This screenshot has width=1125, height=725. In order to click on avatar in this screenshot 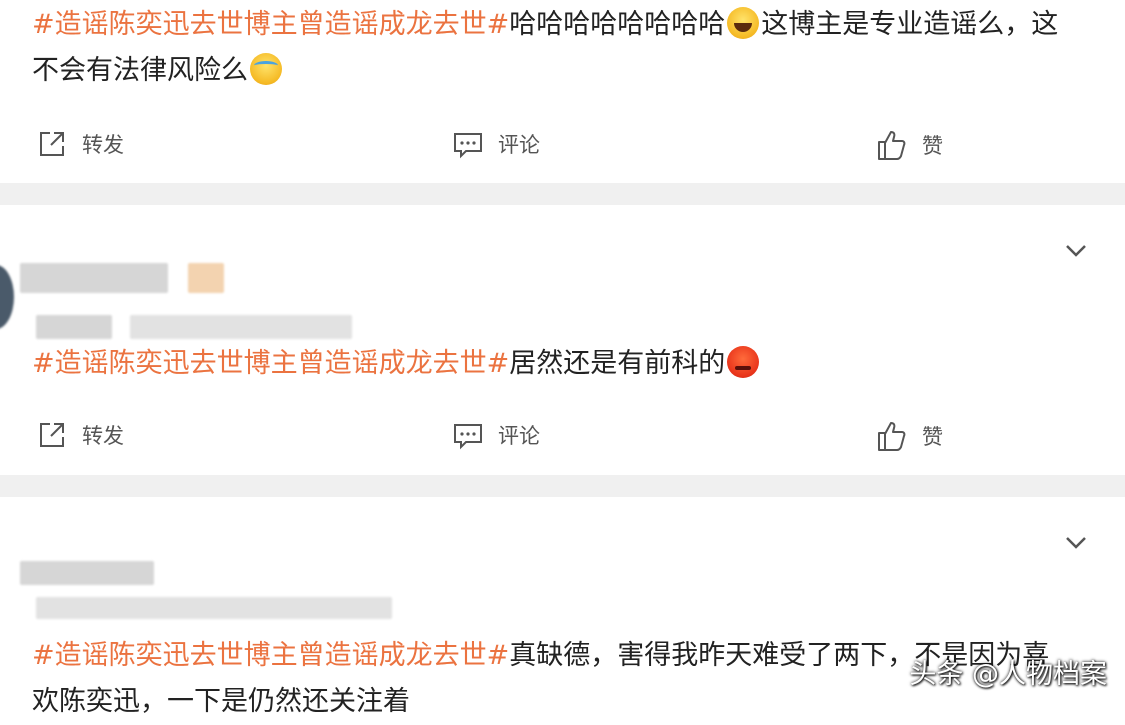, I will do `click(7, 297)`.